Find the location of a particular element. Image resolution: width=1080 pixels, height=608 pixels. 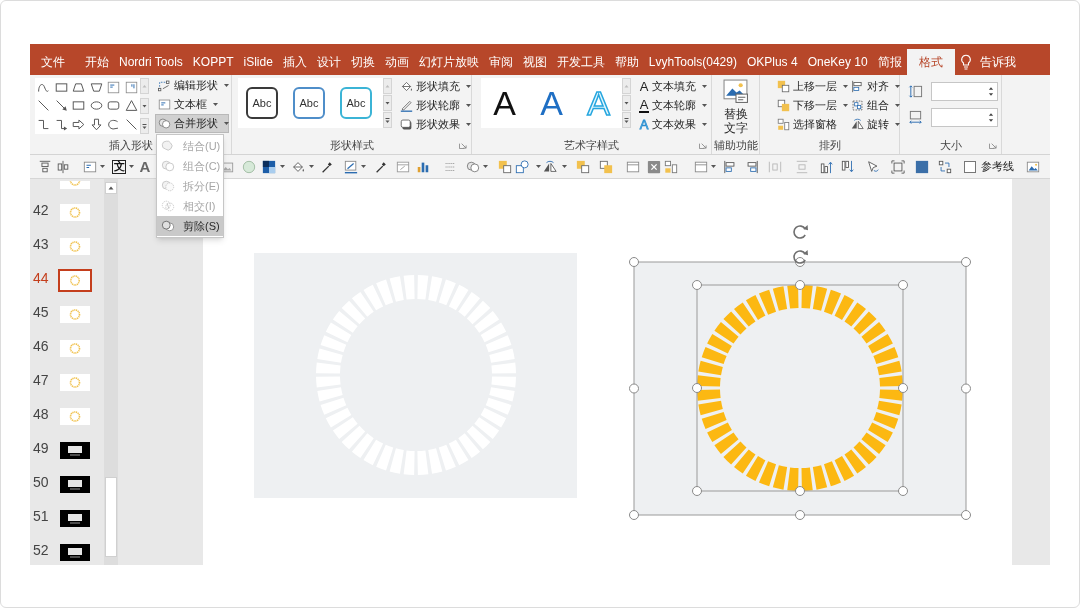

elbow-arrow-icon is located at coordinates (61, 125).